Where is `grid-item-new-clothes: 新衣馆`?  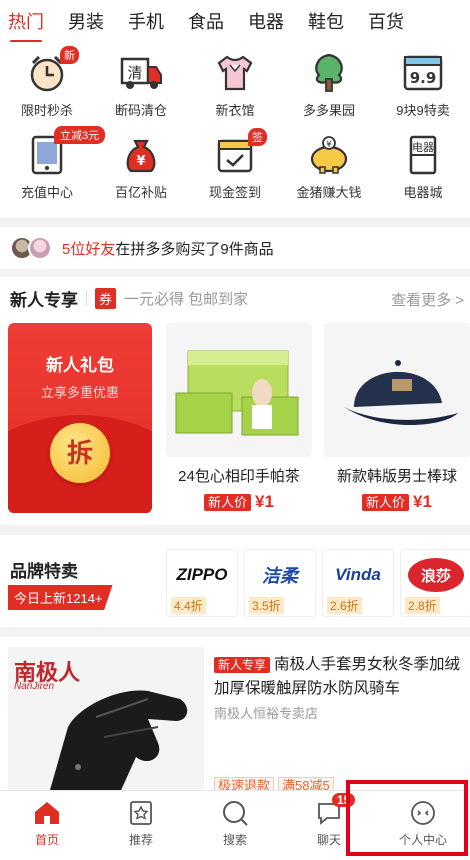 grid-item-new-clothes: 新衣馆 is located at coordinates (235, 83).